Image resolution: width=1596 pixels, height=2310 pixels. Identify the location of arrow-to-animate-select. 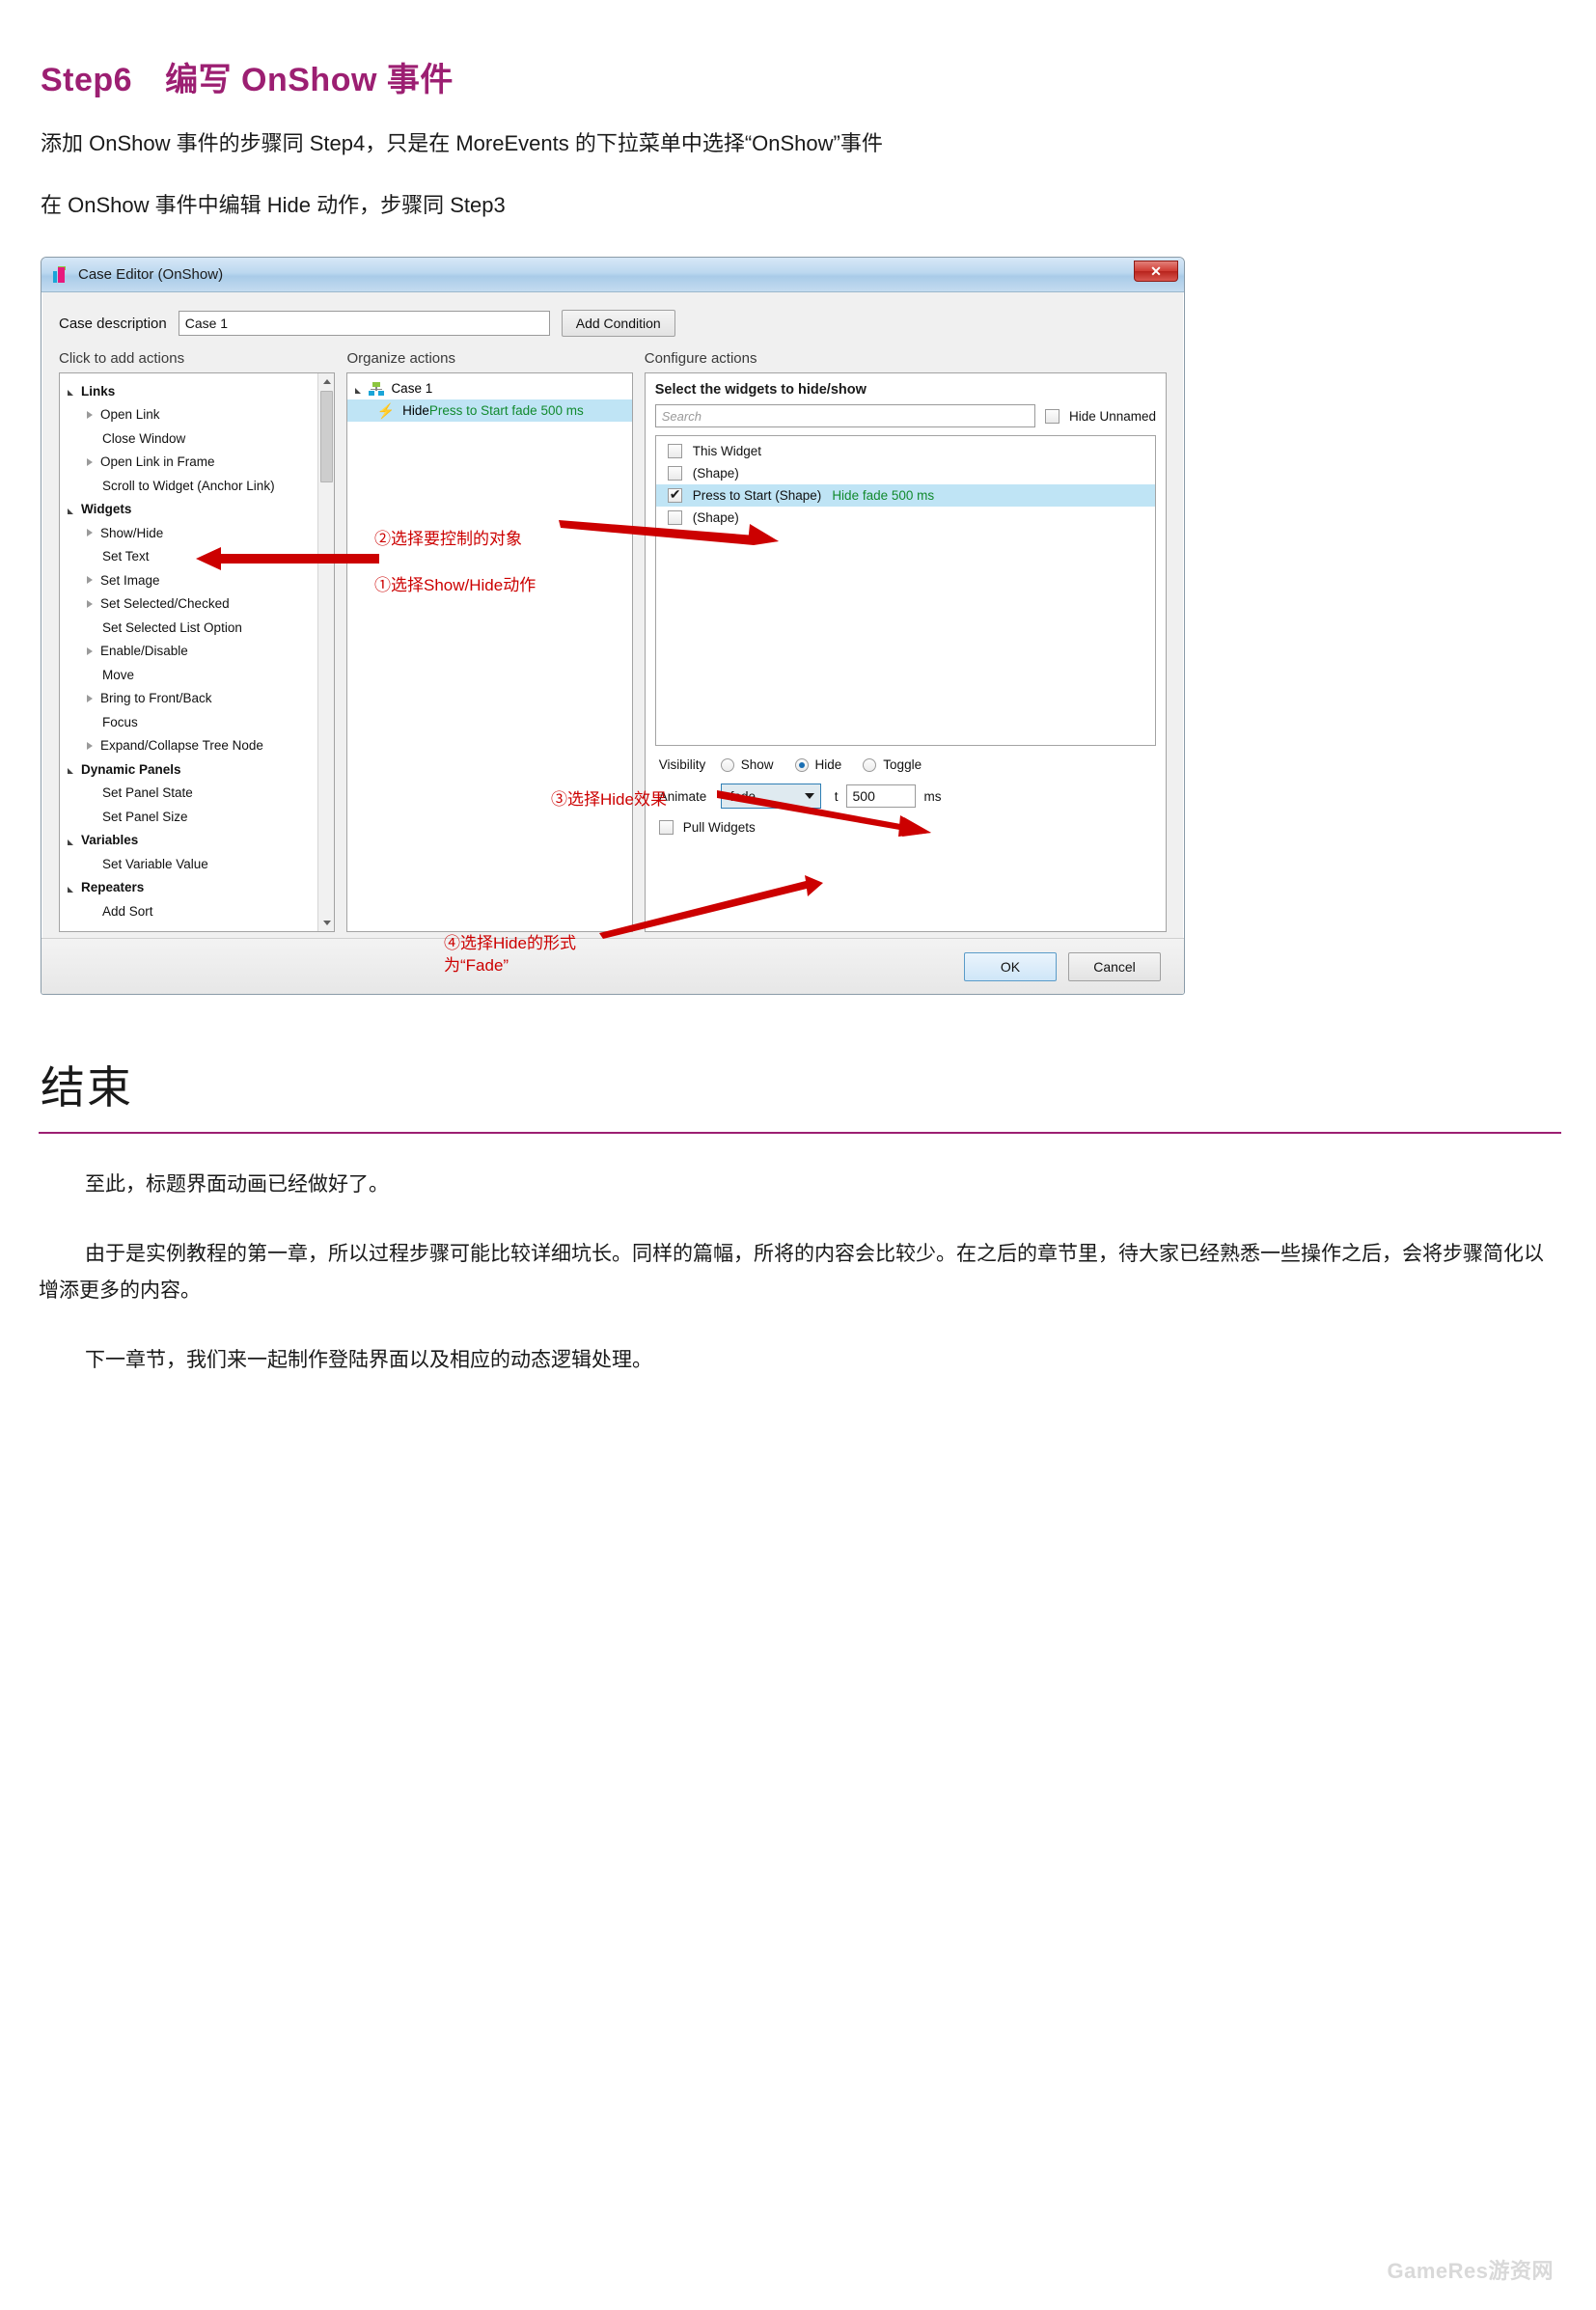
(711, 907).